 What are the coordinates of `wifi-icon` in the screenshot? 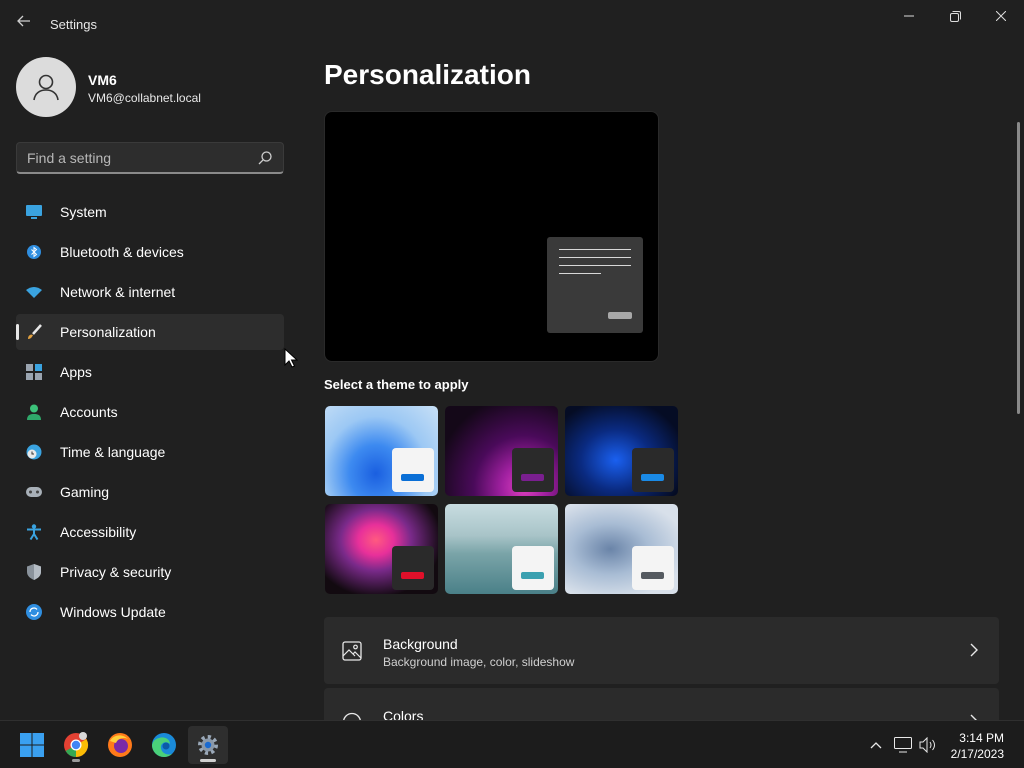 It's located at (34, 292).